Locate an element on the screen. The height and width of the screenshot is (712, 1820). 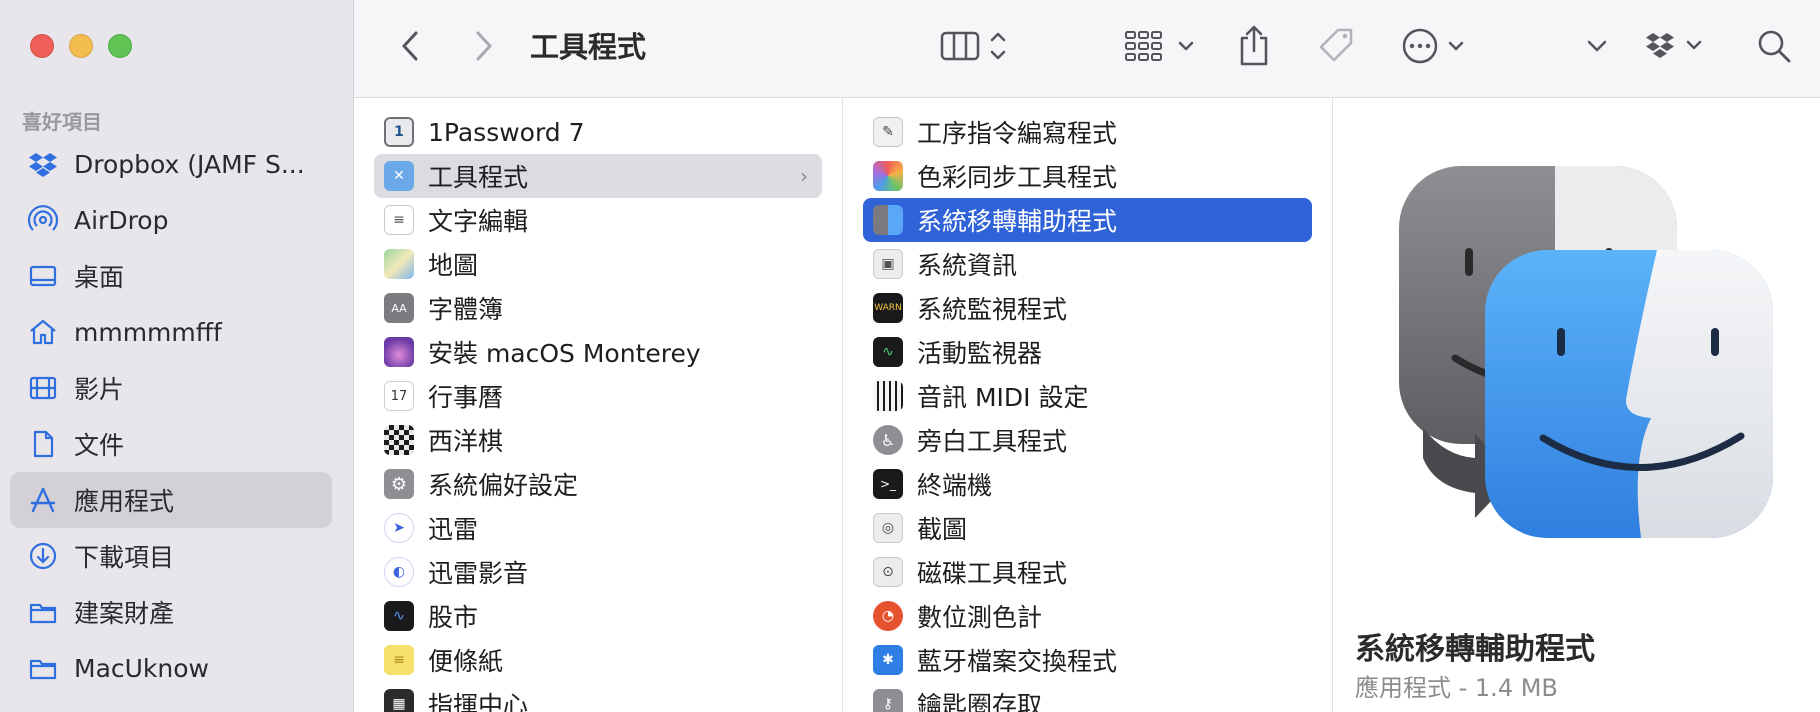
sidebar-item-applications: 應用程式 is located at coordinates (171, 500).